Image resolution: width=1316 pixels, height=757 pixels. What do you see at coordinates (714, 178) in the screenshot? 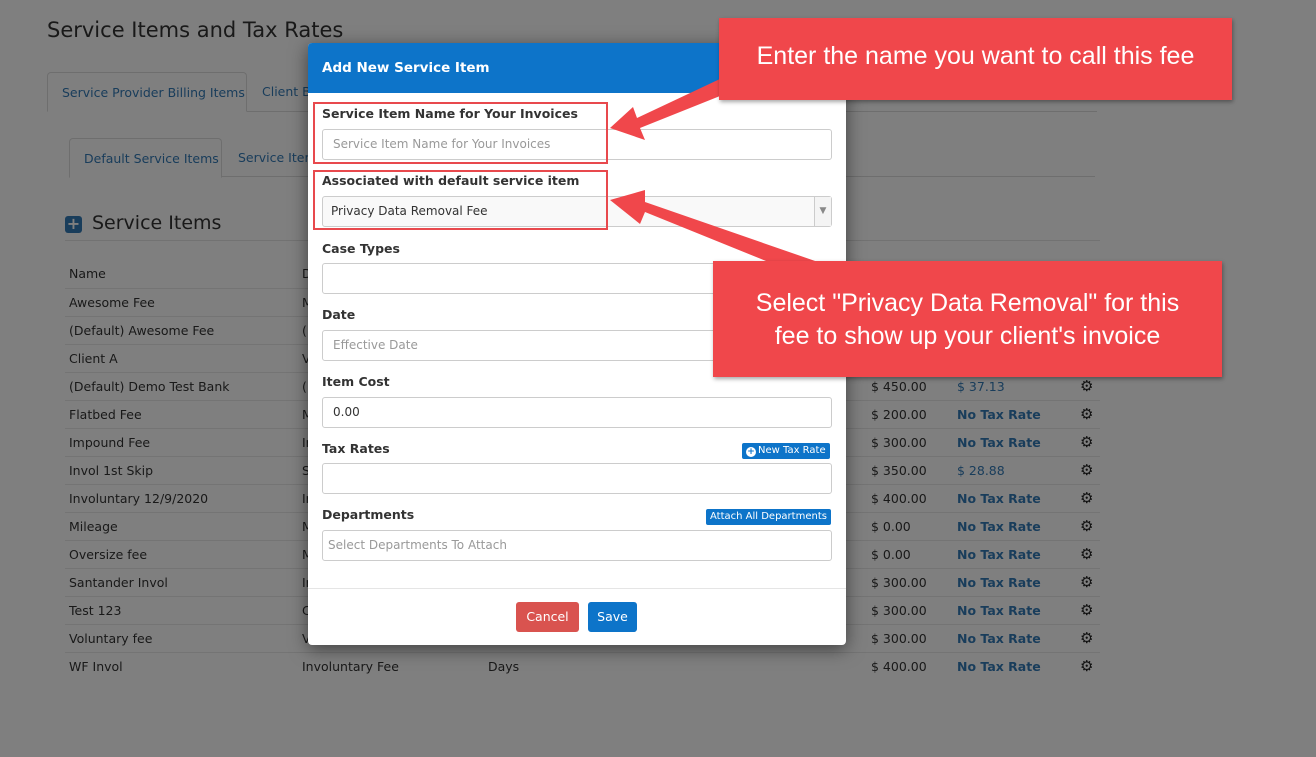
I see `callout-arrows` at bounding box center [714, 178].